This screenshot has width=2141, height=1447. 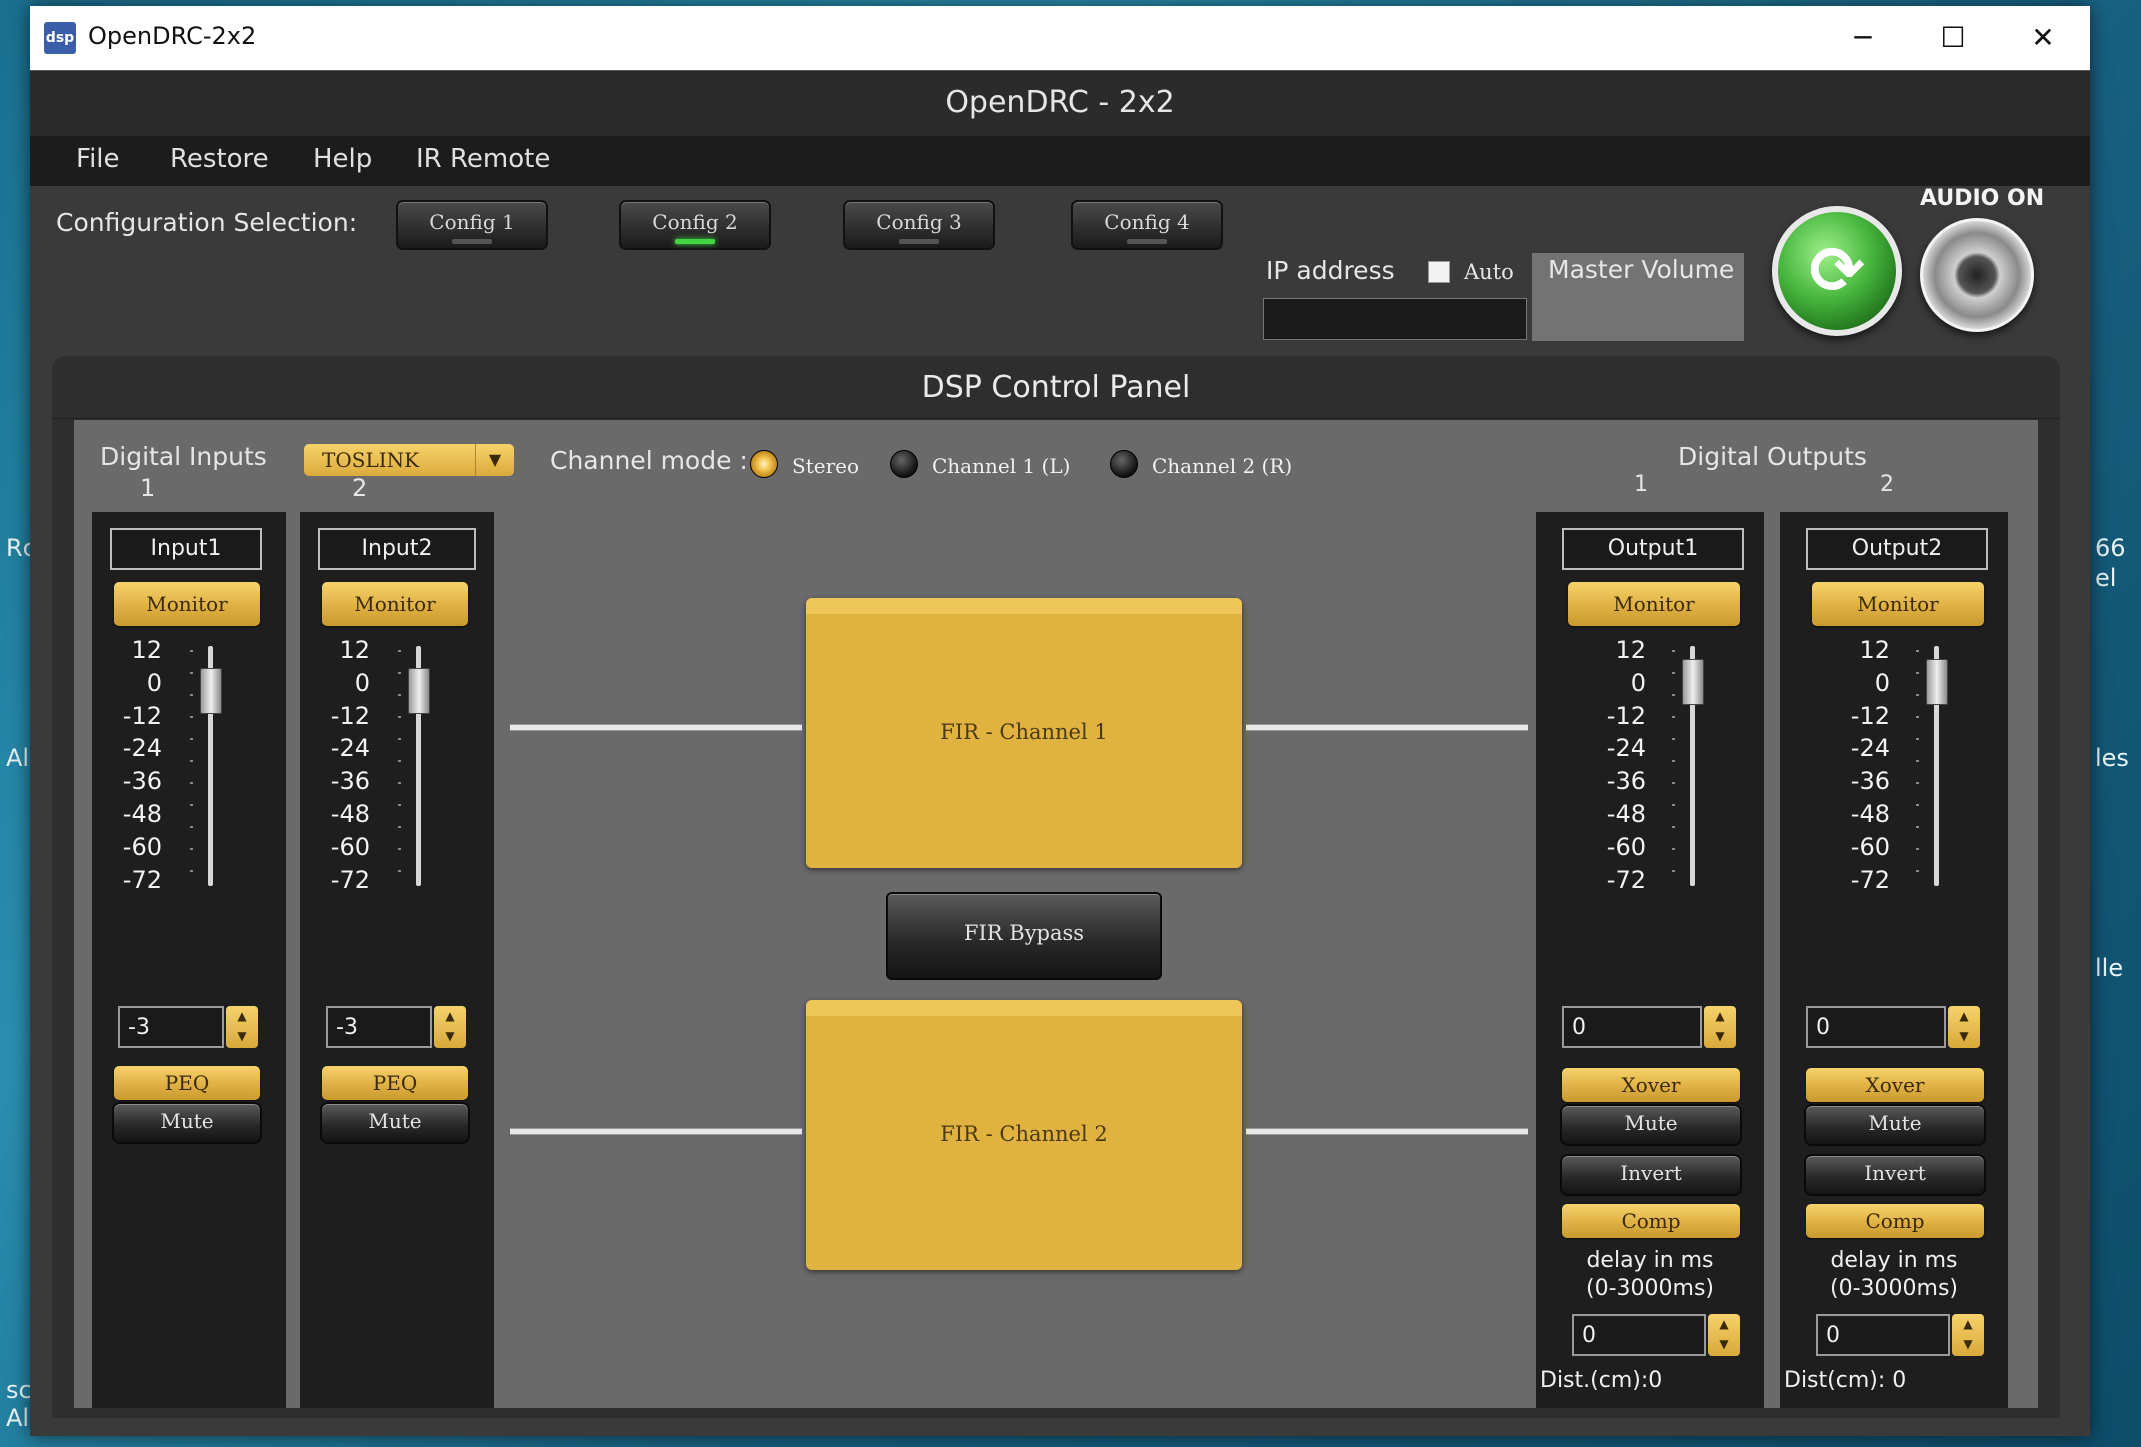 What do you see at coordinates (1024, 936) in the screenshot?
I see `fir-bypass-button: FIR Bypass` at bounding box center [1024, 936].